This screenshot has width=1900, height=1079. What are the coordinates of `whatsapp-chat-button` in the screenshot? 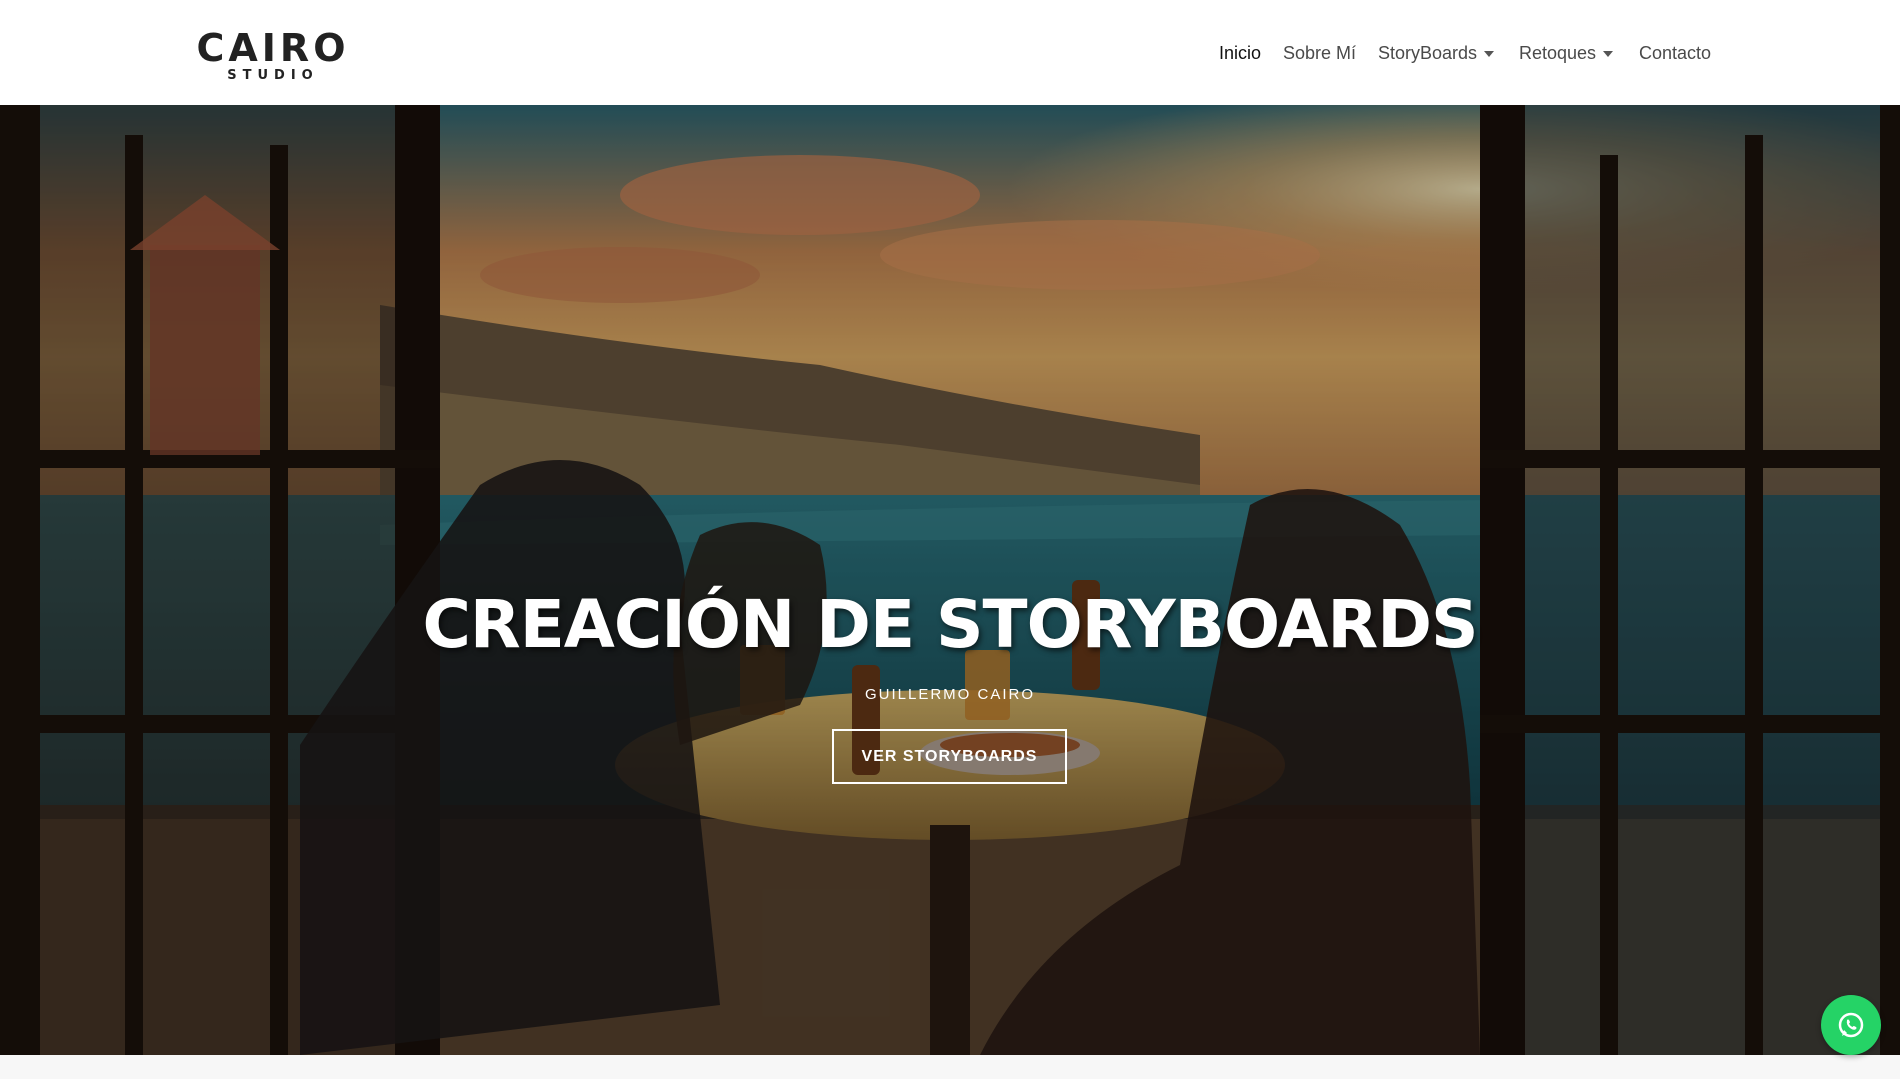 It's located at (1851, 1025).